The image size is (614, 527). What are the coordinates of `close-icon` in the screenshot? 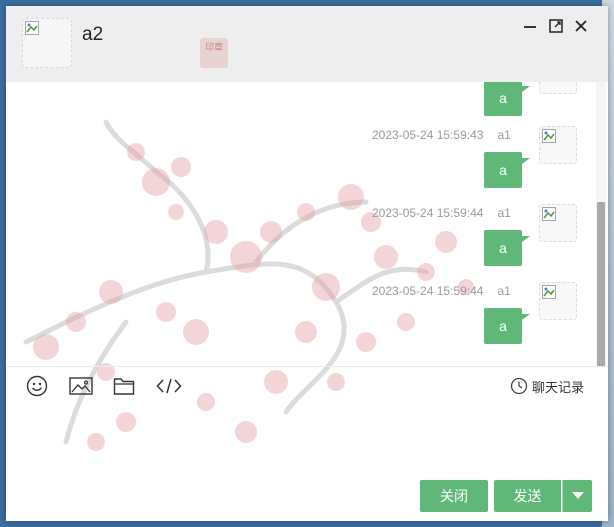 It's located at (581, 26).